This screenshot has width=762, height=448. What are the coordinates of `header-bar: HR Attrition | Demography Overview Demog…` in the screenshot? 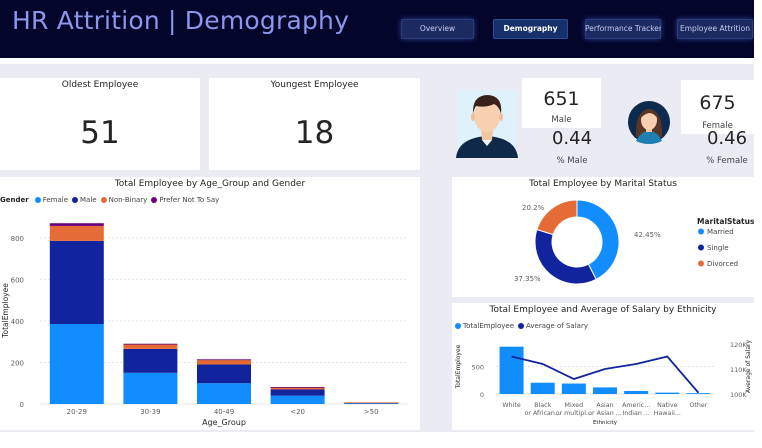 It's located at (377, 29).